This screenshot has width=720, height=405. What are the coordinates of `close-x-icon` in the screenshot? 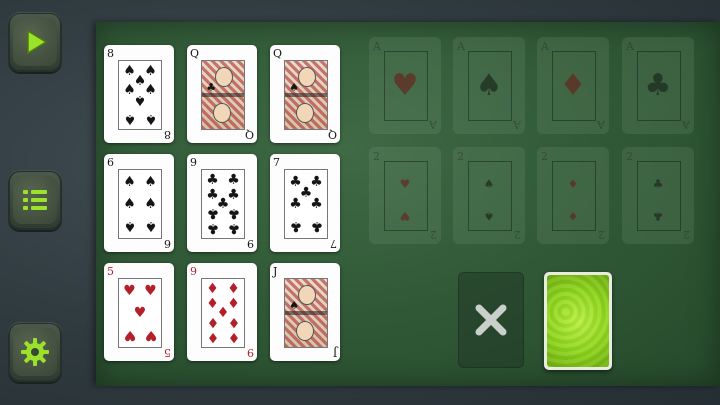 It's located at (491, 320).